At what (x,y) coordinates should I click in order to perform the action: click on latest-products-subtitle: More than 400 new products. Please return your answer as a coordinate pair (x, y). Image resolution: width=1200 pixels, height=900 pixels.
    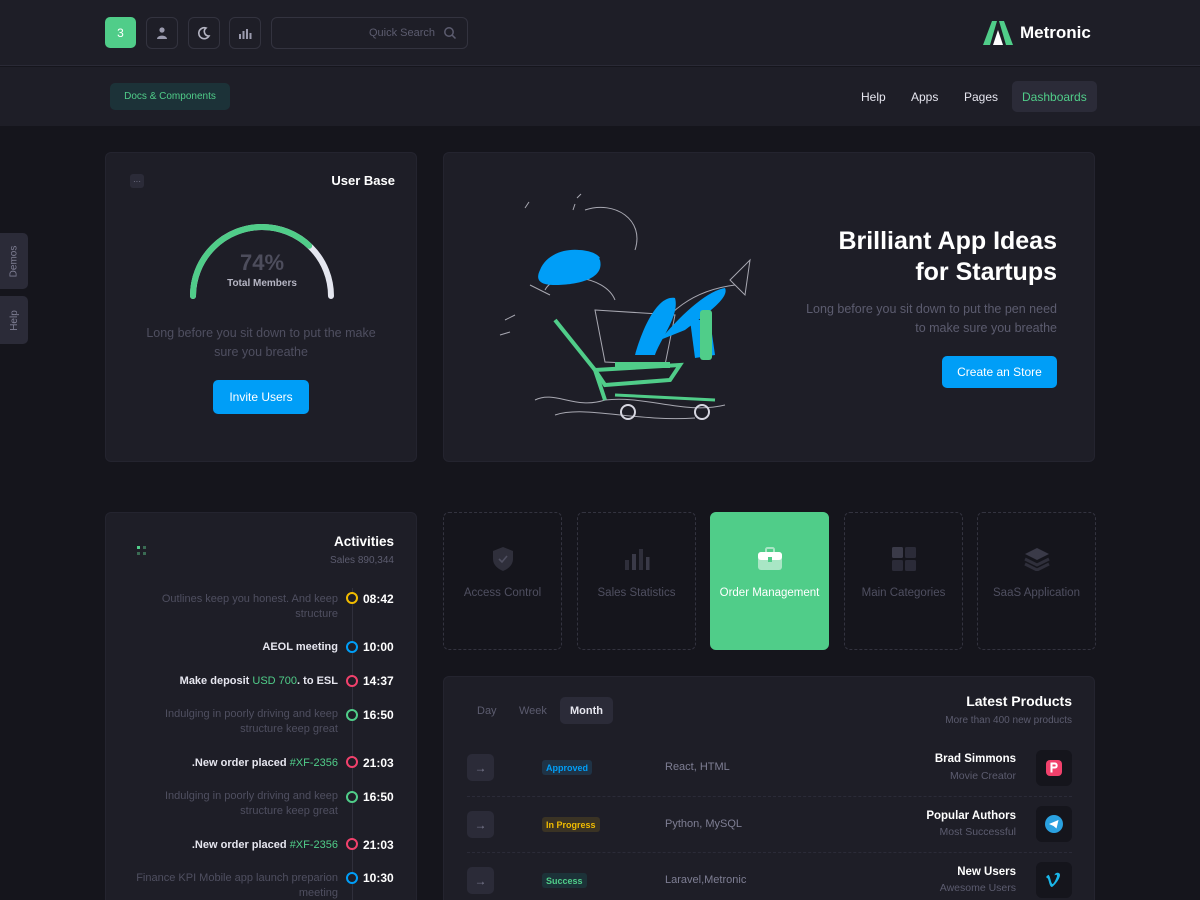
    Looking at the image, I should click on (1008, 720).